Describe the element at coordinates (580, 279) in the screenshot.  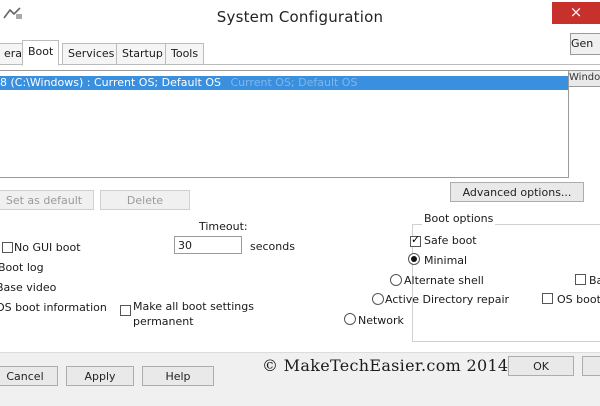
I see `base-video-checkbox` at that location.